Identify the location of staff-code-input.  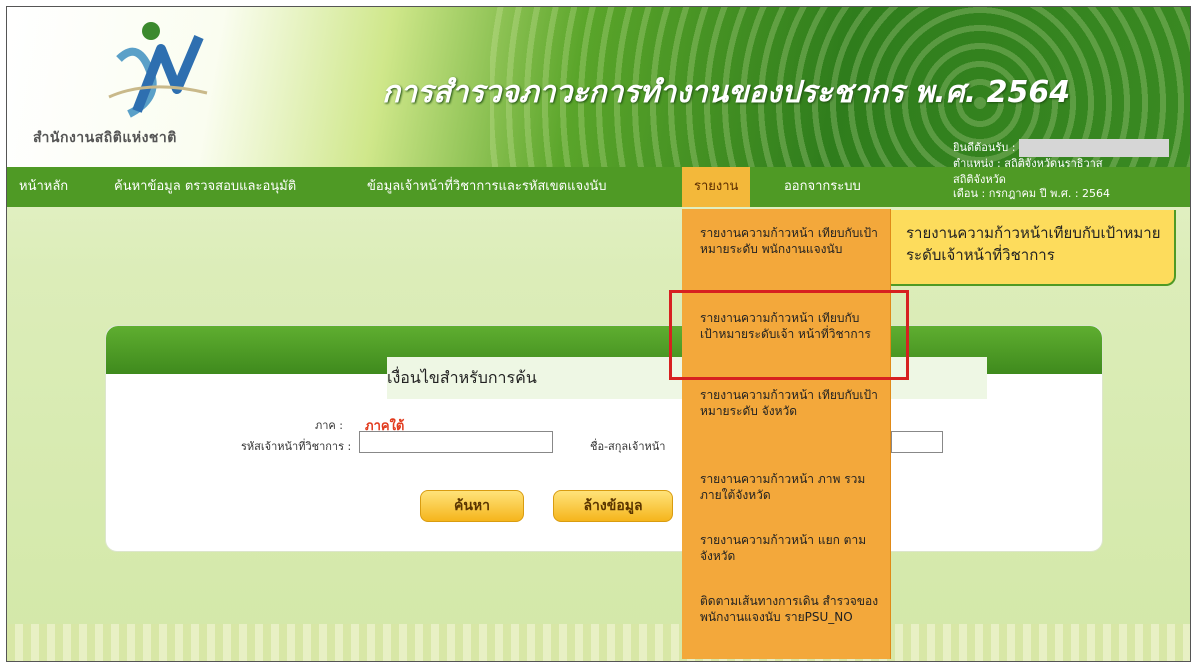
(456, 442).